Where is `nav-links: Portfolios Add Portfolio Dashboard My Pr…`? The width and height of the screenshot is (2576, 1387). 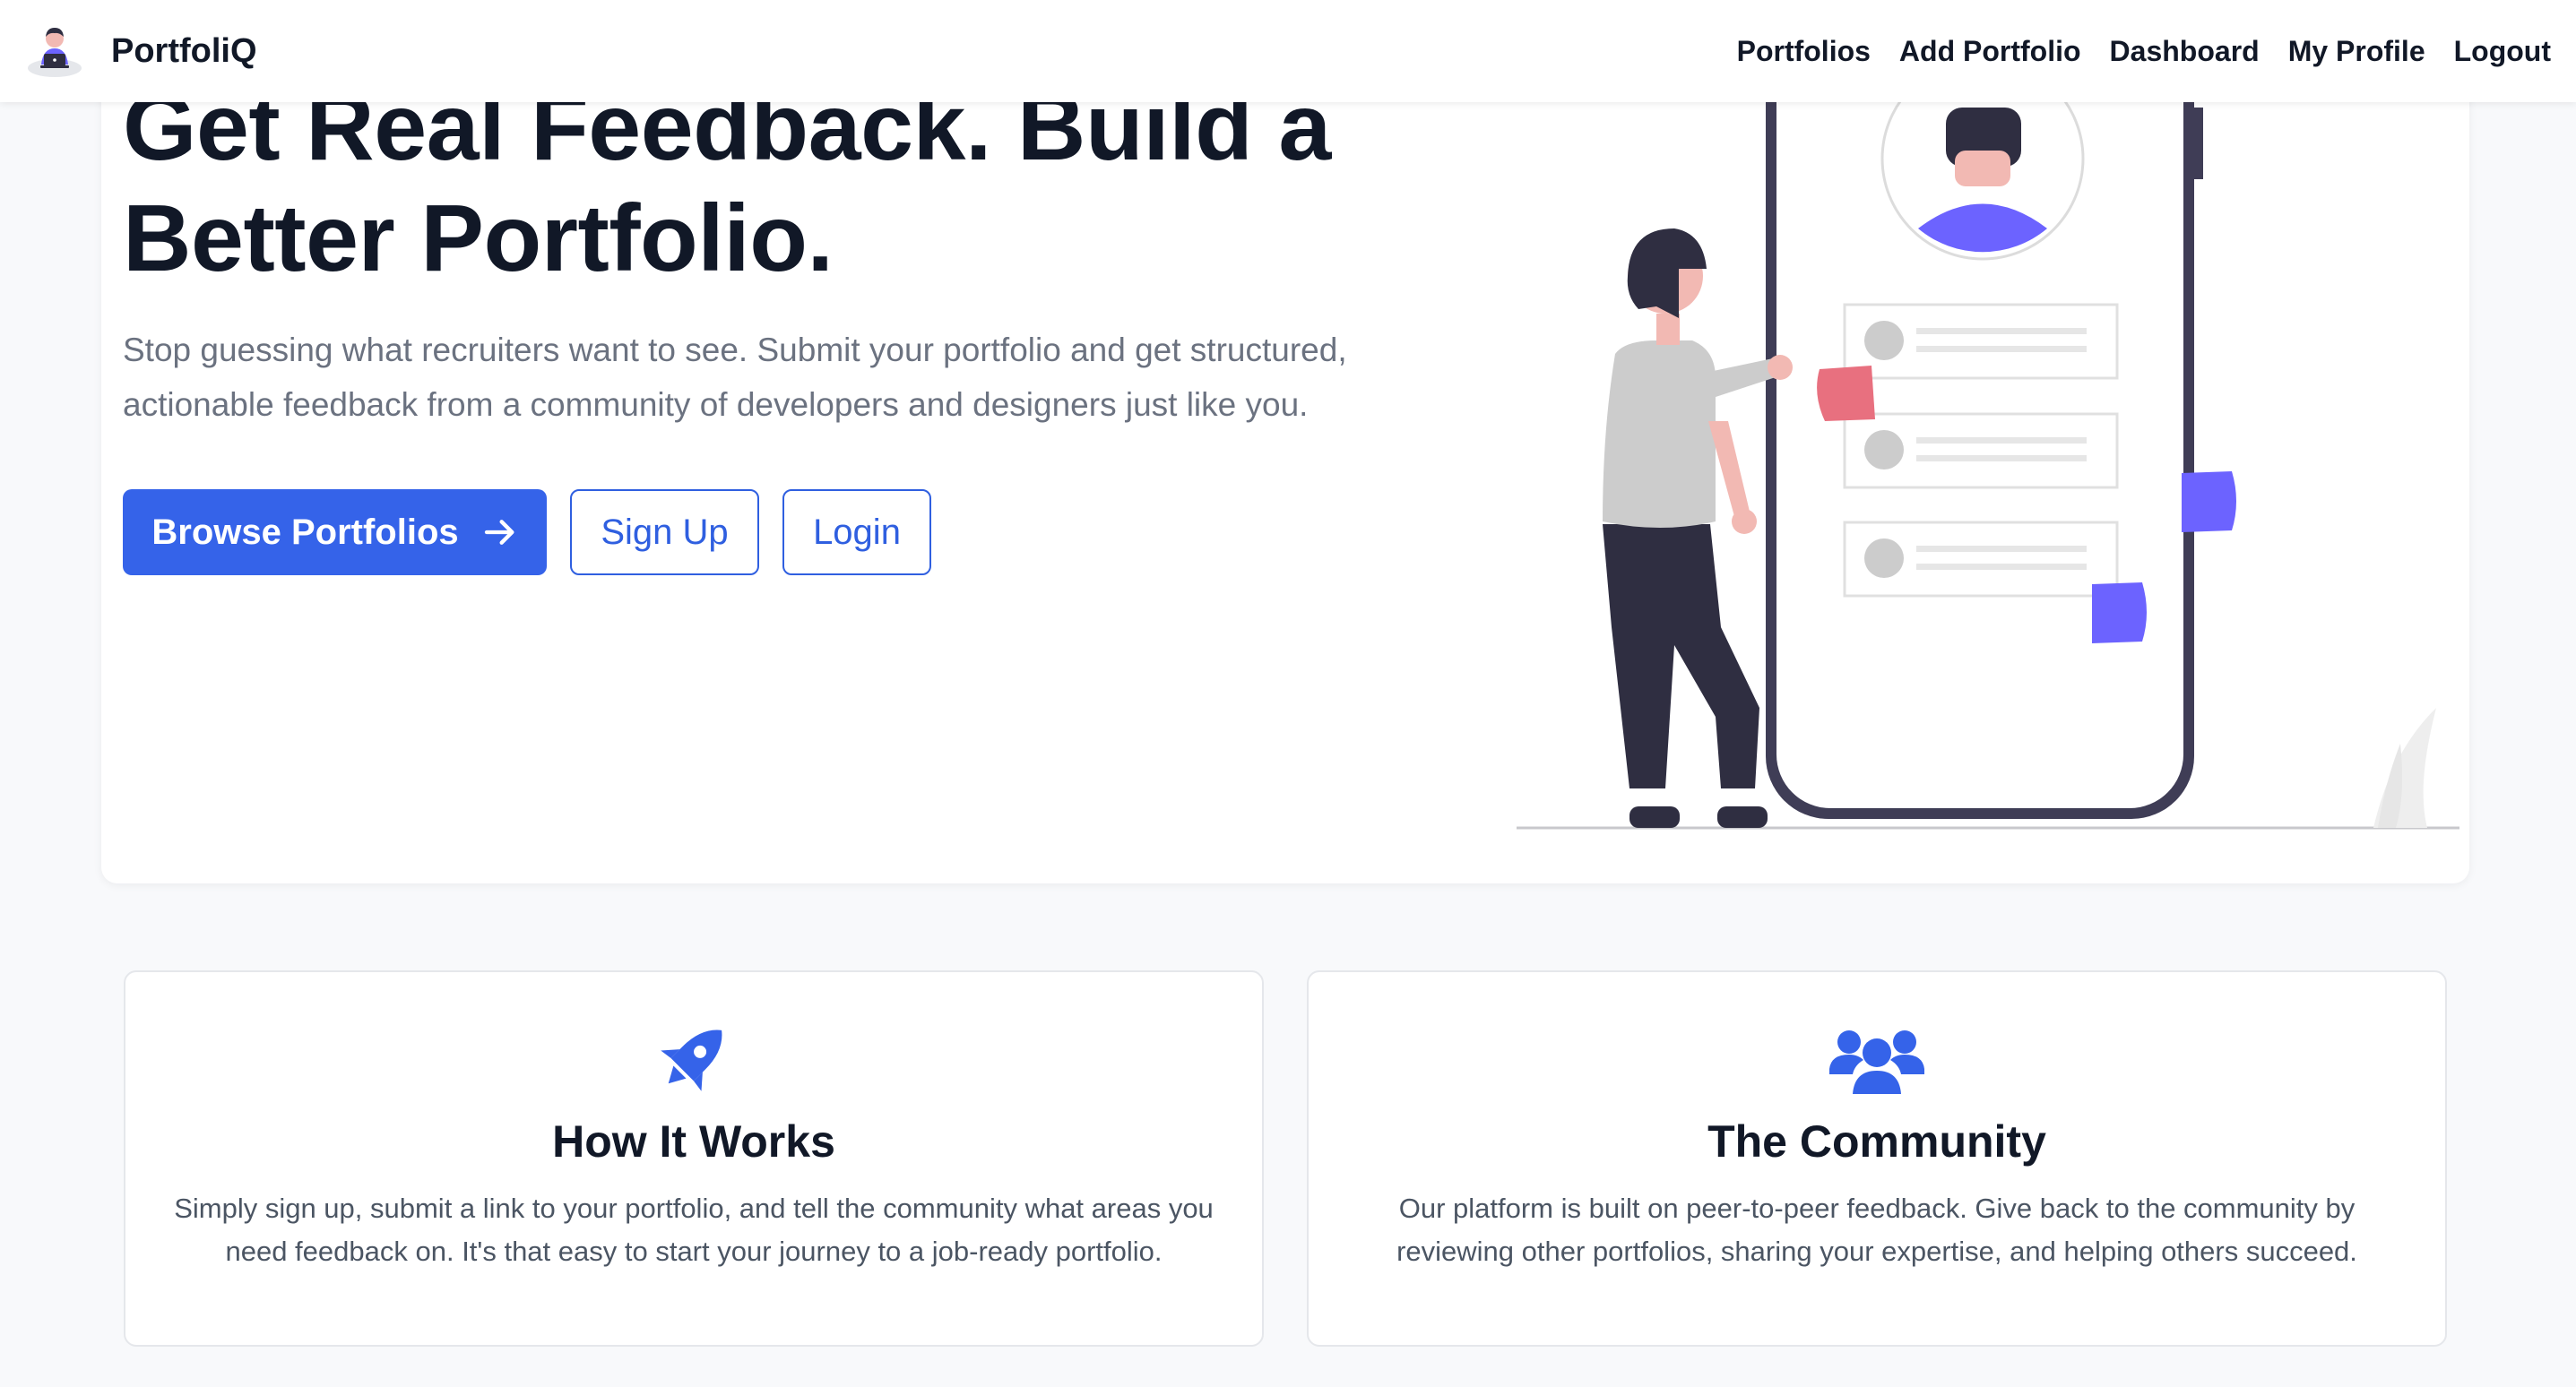
nav-links: Portfolios Add Portfolio Dashboard My Pr… is located at coordinates (2144, 51).